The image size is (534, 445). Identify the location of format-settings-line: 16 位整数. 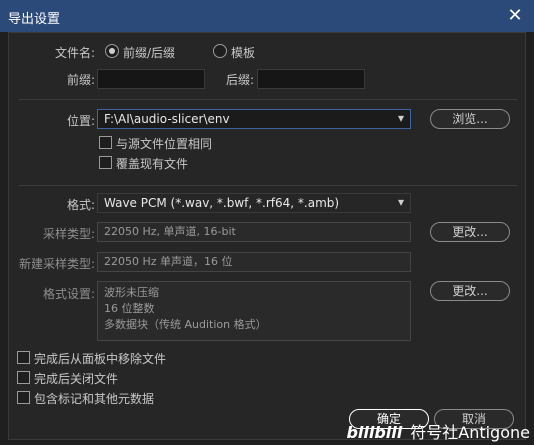
(129, 308).